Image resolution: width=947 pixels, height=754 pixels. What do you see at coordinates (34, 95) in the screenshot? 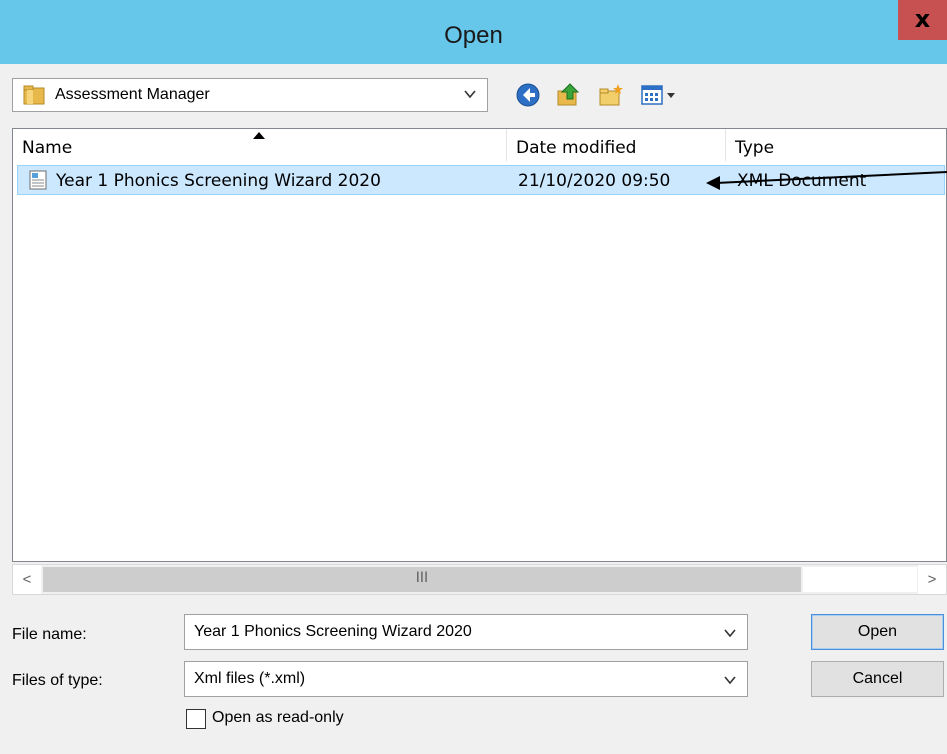
I see `folder-icon` at bounding box center [34, 95].